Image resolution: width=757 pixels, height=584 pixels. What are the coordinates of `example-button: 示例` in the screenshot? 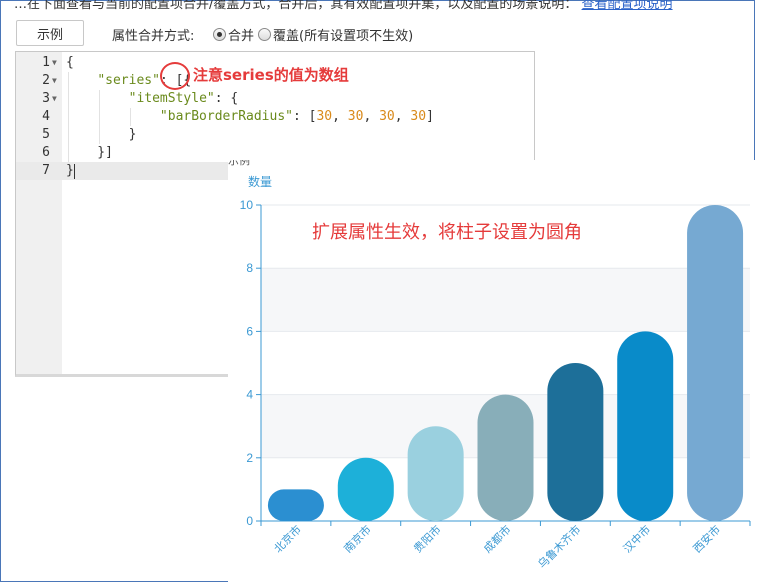 It's located at (50, 33).